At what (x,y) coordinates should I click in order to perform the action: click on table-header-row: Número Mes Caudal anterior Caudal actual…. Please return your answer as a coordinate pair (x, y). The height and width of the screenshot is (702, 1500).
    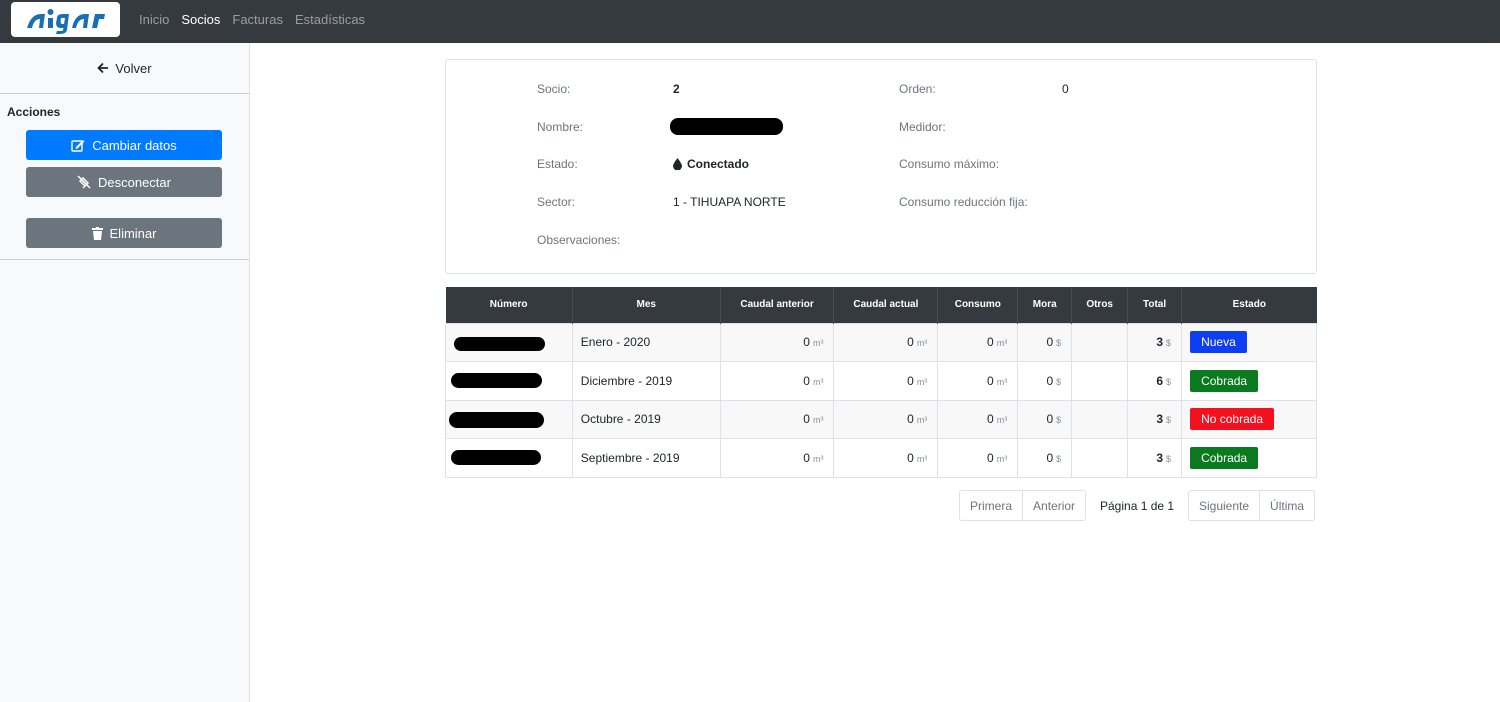
    Looking at the image, I should click on (881, 305).